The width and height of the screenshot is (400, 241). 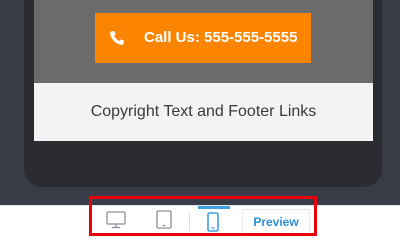 I want to click on footer-copyright-text: Copyright Text and Footer Links, so click(x=203, y=111).